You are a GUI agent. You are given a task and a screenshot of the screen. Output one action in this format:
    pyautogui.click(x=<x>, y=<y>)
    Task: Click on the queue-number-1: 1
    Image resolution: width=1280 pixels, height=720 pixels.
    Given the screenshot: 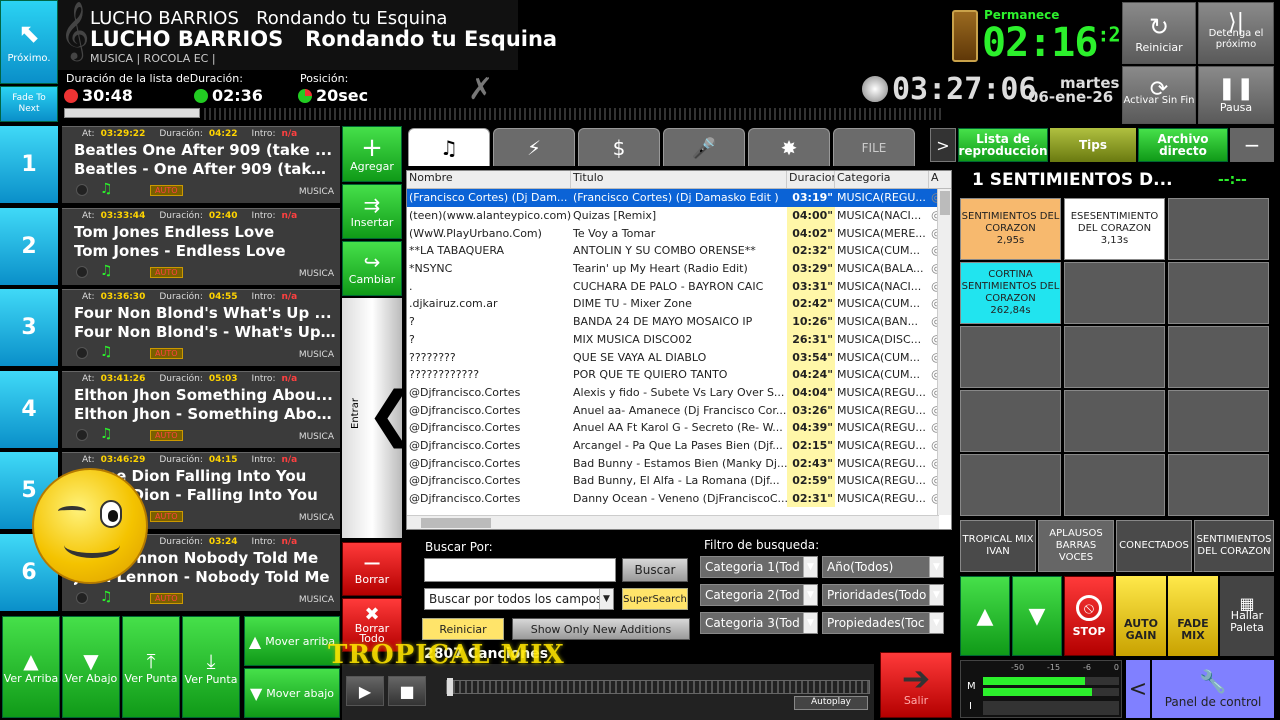 What is the action you would take?
    pyautogui.click(x=29, y=164)
    